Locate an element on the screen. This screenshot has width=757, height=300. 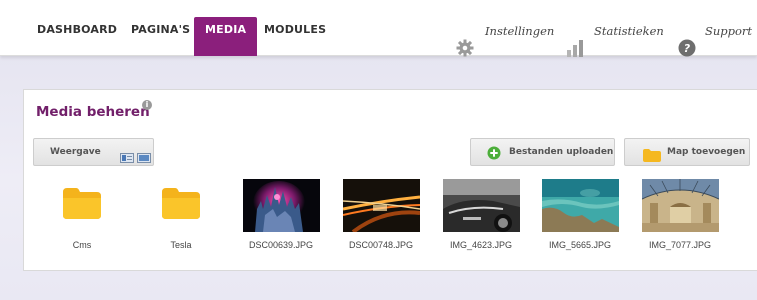
support-link: ? Support is located at coordinates (715, 28).